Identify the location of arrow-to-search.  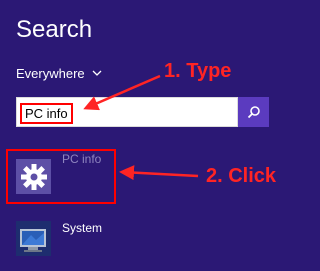
(122, 92).